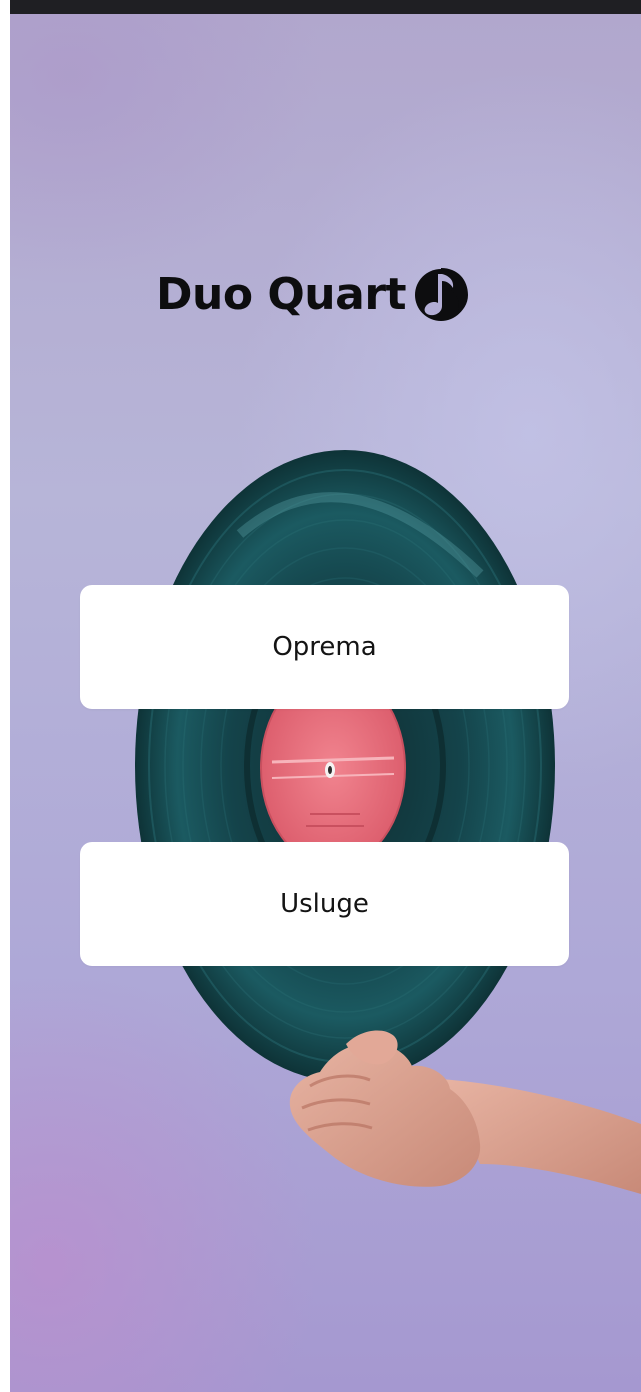 This screenshot has height=1392, width=641. I want to click on oprema-button-label: Oprema, so click(324, 647).